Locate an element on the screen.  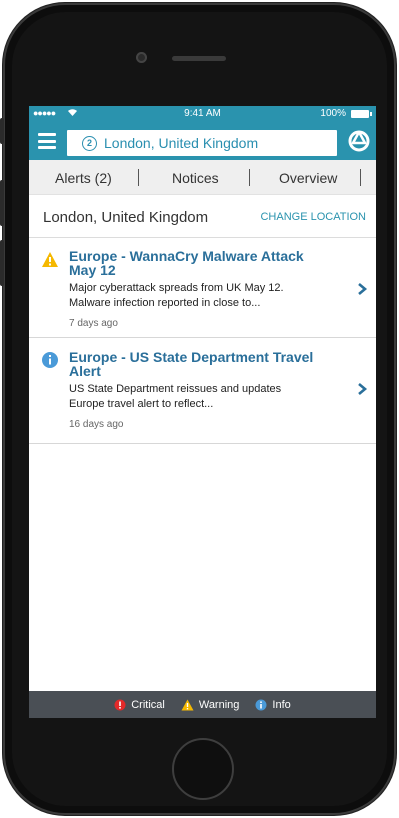
alert-title-line: May 12 is located at coordinates (92, 270).